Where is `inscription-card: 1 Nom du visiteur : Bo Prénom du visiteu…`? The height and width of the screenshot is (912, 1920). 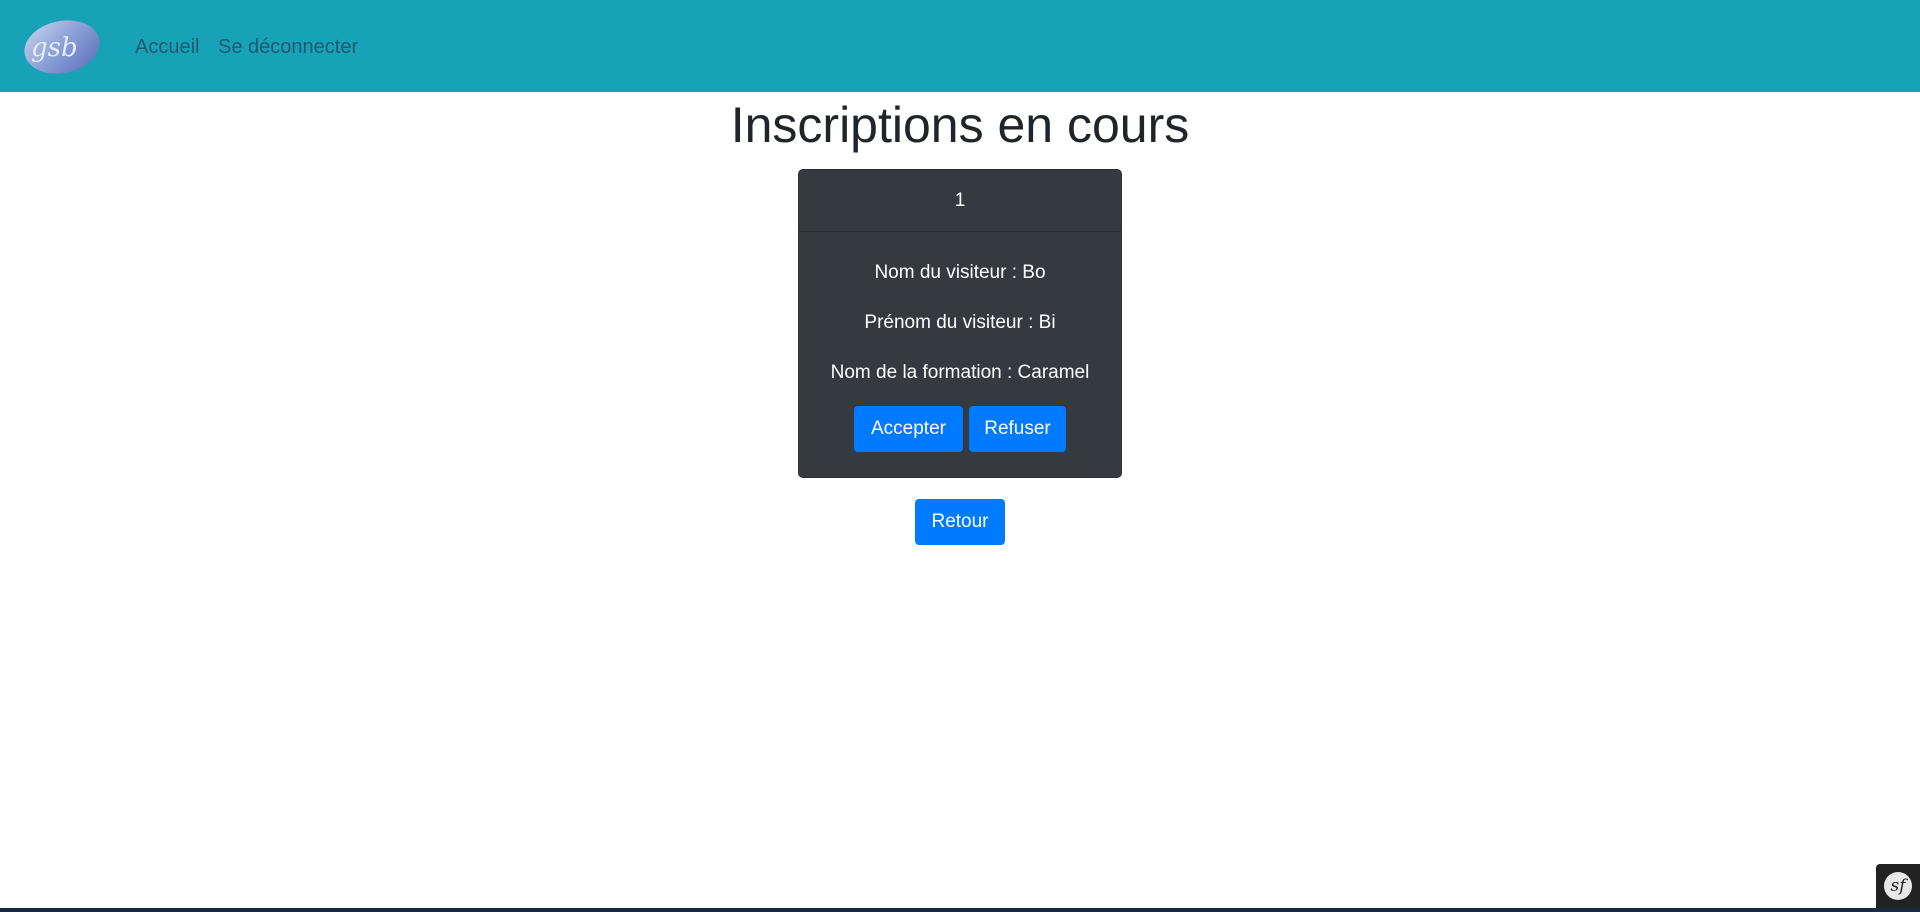
inscription-card: 1 Nom du visiteur : Bo Prénom du visiteu… is located at coordinates (960, 323).